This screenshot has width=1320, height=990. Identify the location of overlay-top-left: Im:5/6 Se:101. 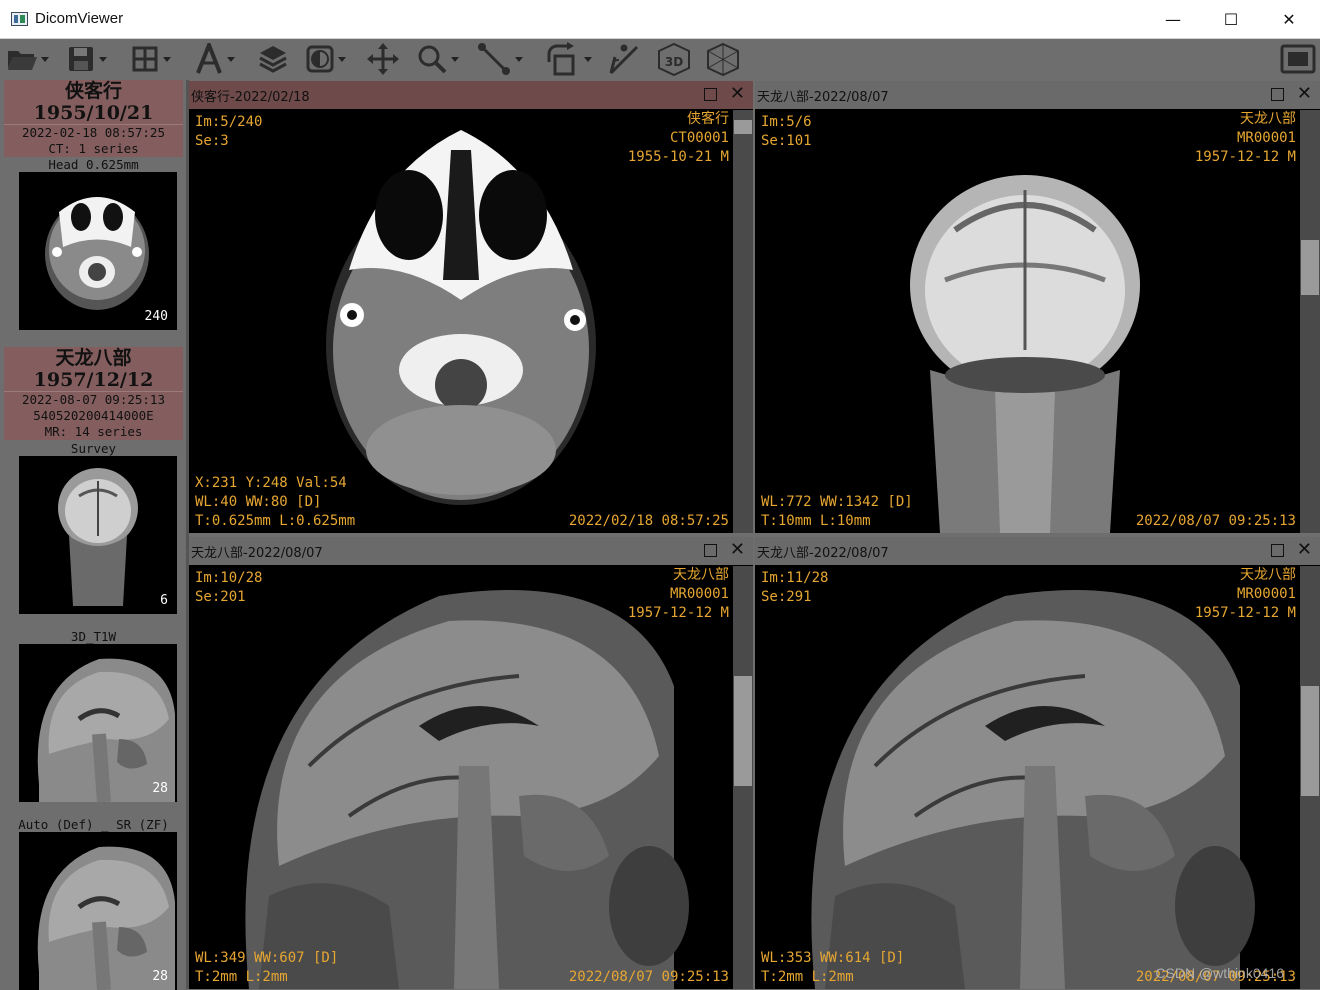
(786, 131).